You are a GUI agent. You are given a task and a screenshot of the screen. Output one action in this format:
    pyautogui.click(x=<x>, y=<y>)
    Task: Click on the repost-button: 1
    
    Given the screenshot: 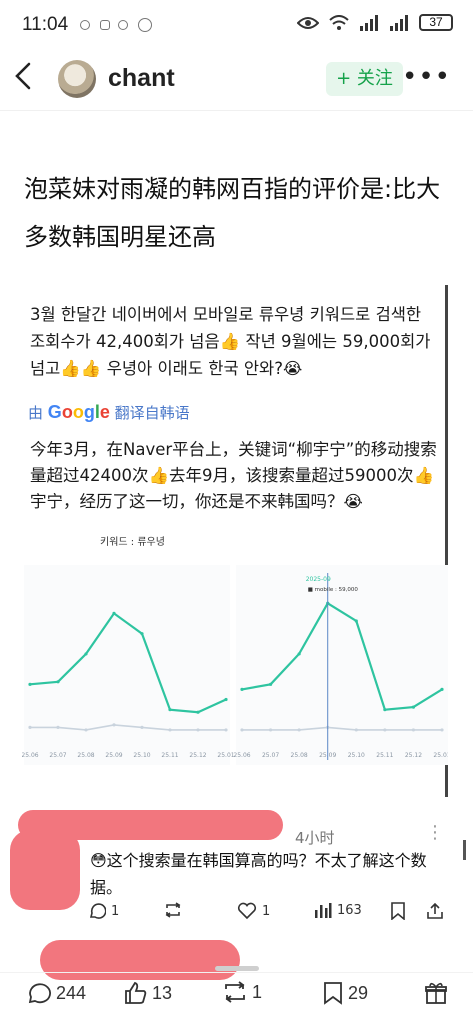 What is the action you would take?
    pyautogui.click(x=242, y=992)
    